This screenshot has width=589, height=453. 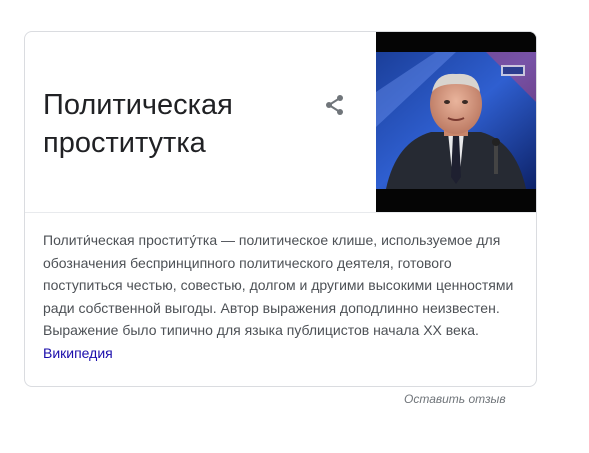 I want to click on photo-thumbnail, so click(x=456, y=122).